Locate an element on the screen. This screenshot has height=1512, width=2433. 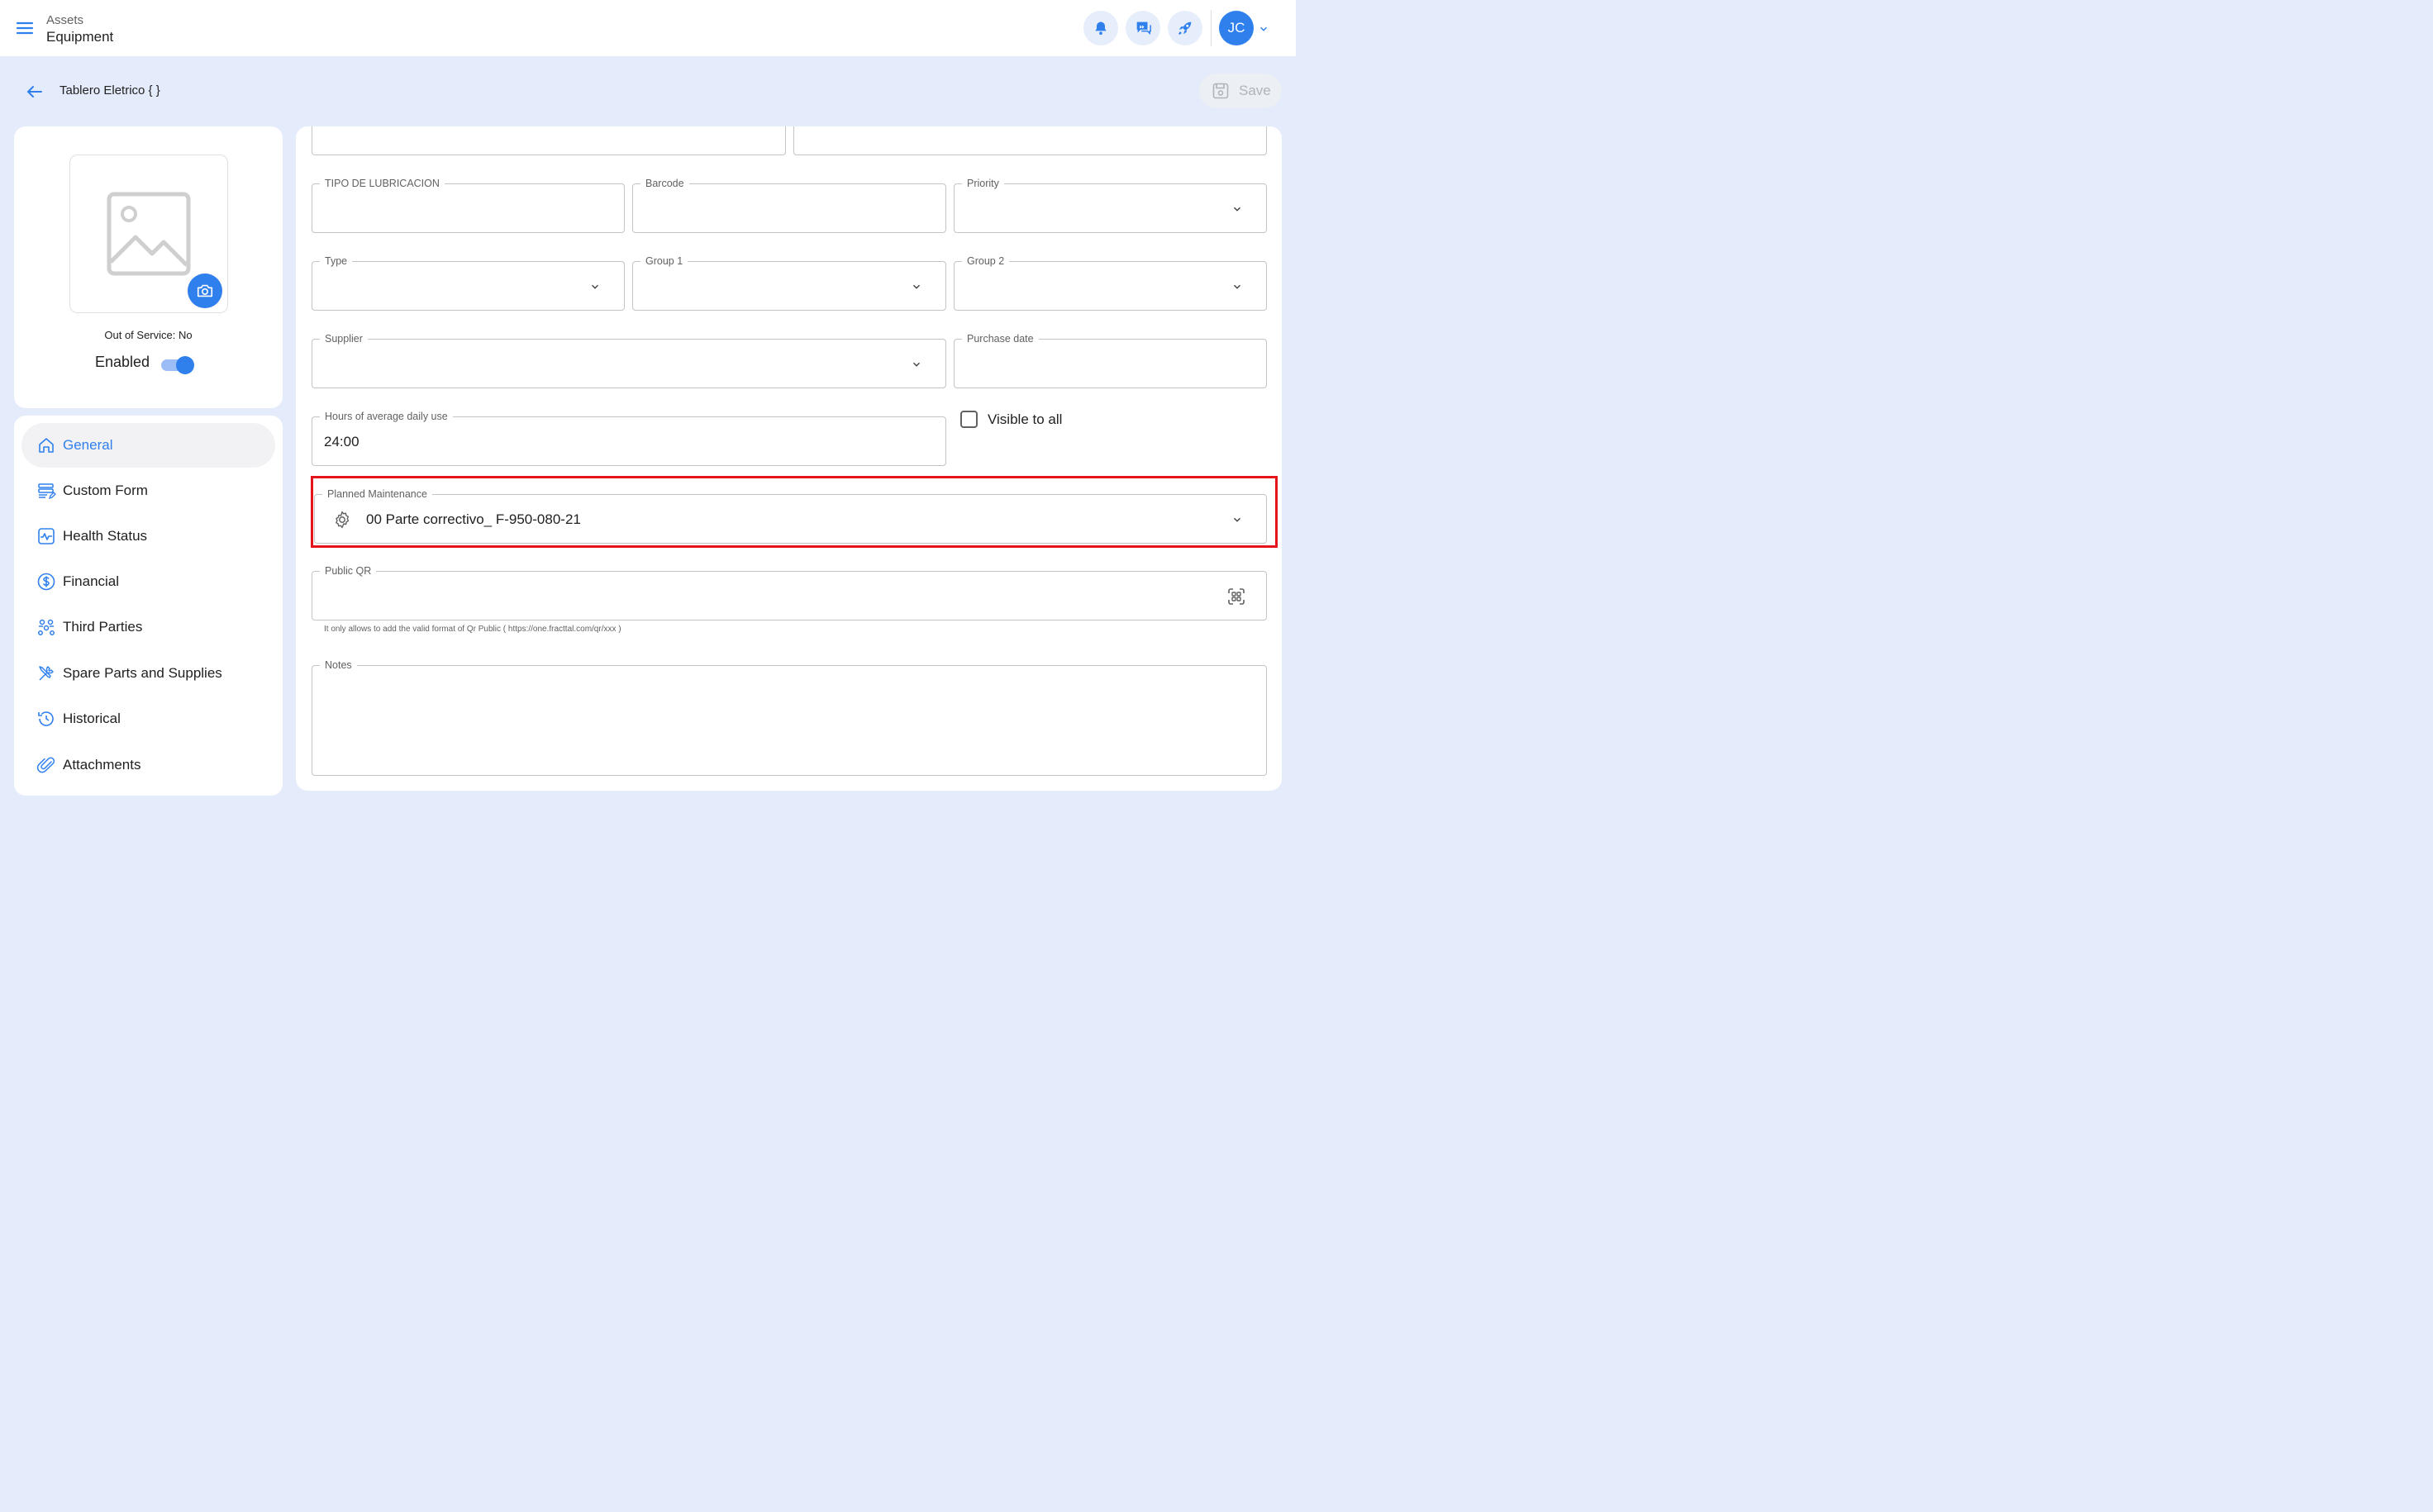
nav-item-general: General is located at coordinates (148, 445).